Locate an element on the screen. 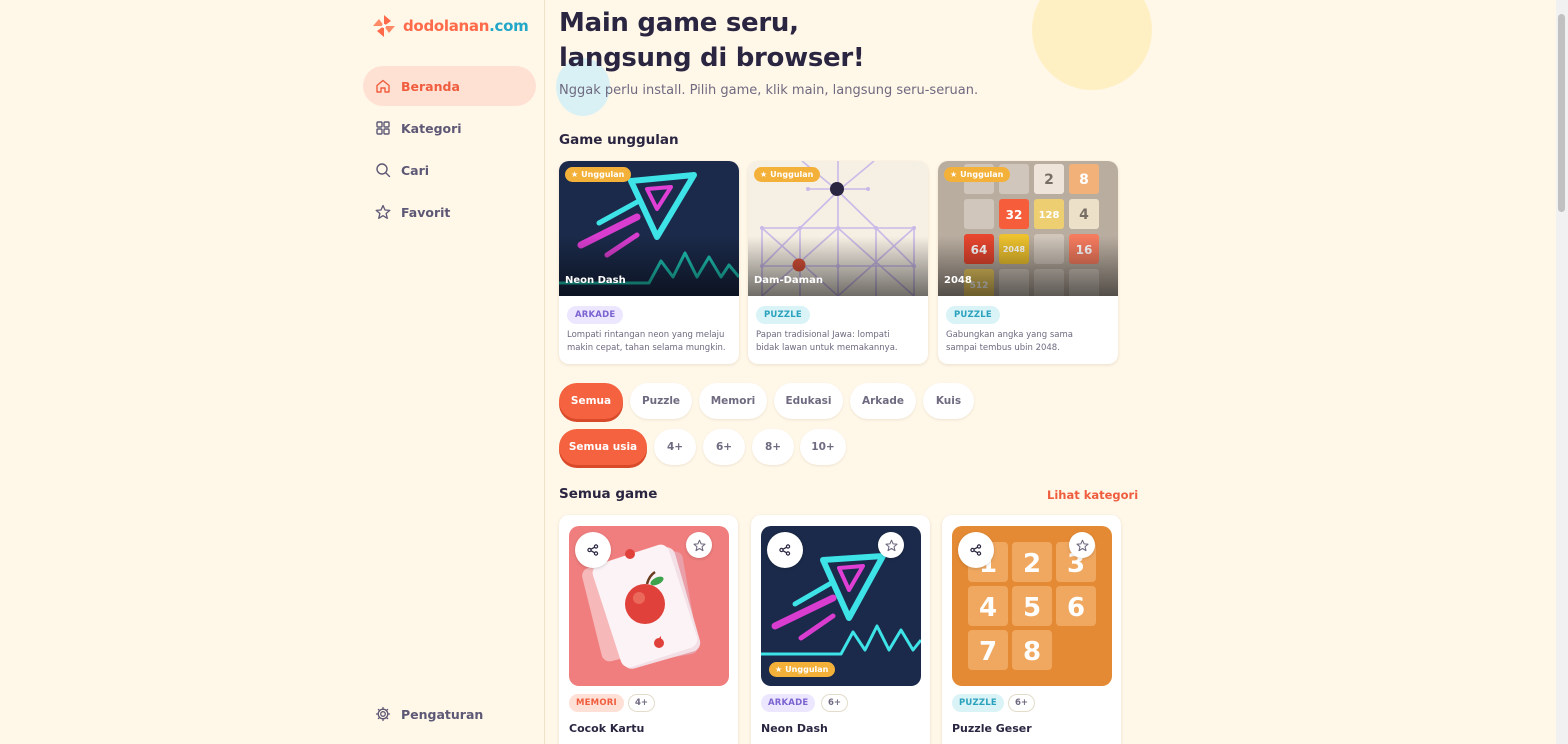  sidebar-item-beranda: Beranda is located at coordinates (449, 86).